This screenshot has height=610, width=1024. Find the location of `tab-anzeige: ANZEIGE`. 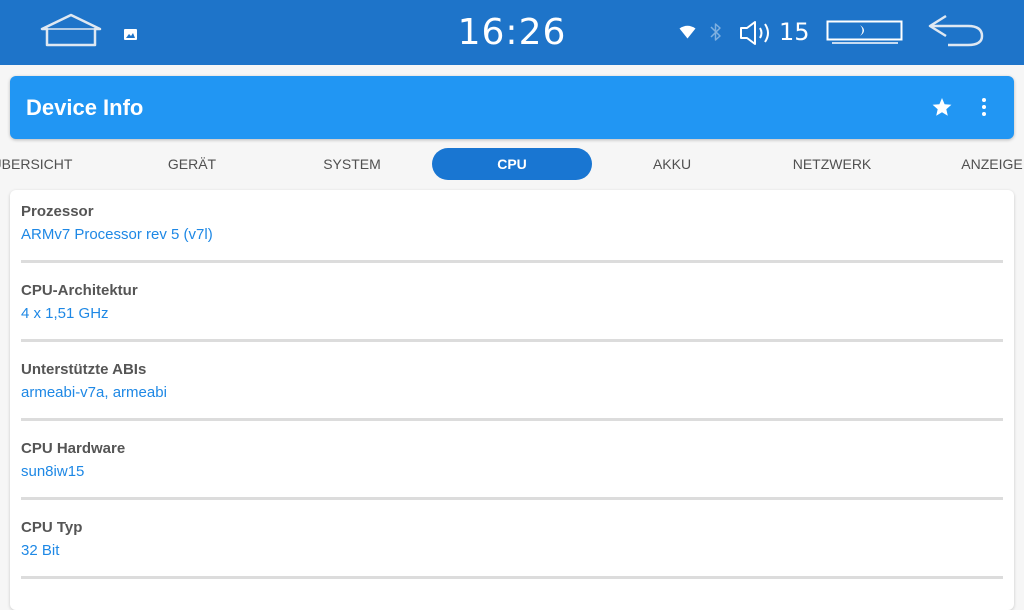

tab-anzeige: ANZEIGE is located at coordinates (968, 164).